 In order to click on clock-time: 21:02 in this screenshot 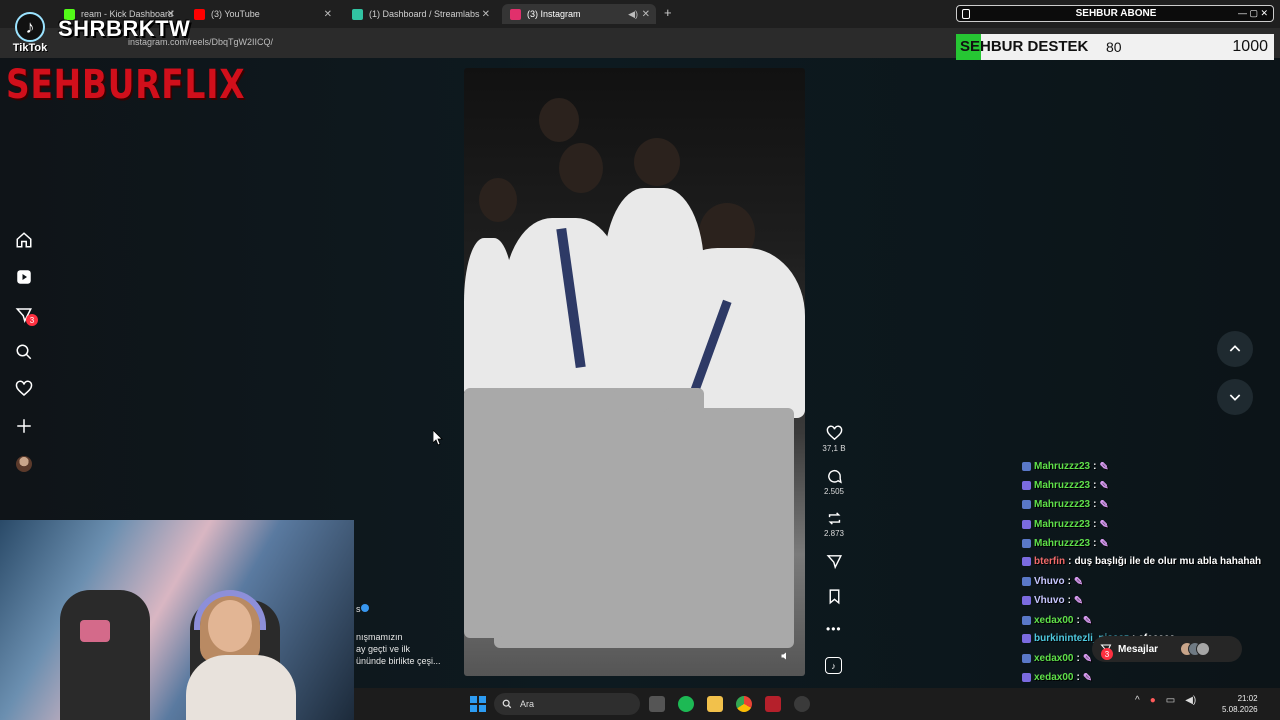, I will do `click(1247, 698)`.